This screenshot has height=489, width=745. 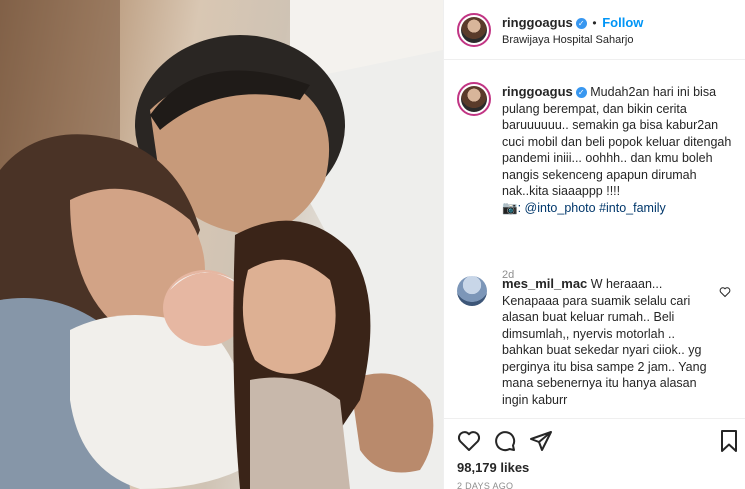 What do you see at coordinates (567, 40) in the screenshot?
I see `post-location: Brawijaya Hospital Saharjo` at bounding box center [567, 40].